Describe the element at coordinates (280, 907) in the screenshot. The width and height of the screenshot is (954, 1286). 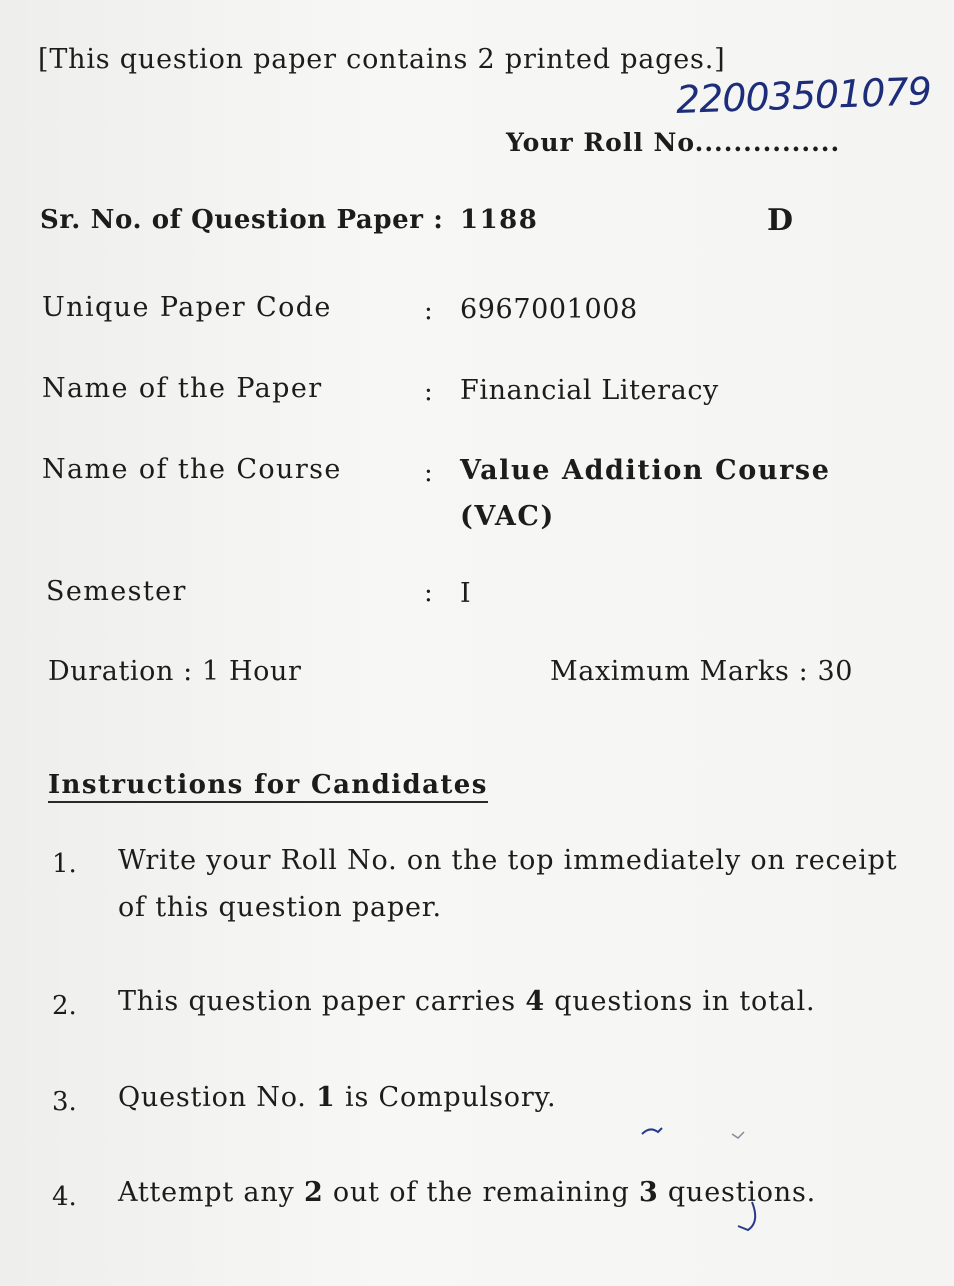
I see `instruction-line: of this question paper.` at that location.